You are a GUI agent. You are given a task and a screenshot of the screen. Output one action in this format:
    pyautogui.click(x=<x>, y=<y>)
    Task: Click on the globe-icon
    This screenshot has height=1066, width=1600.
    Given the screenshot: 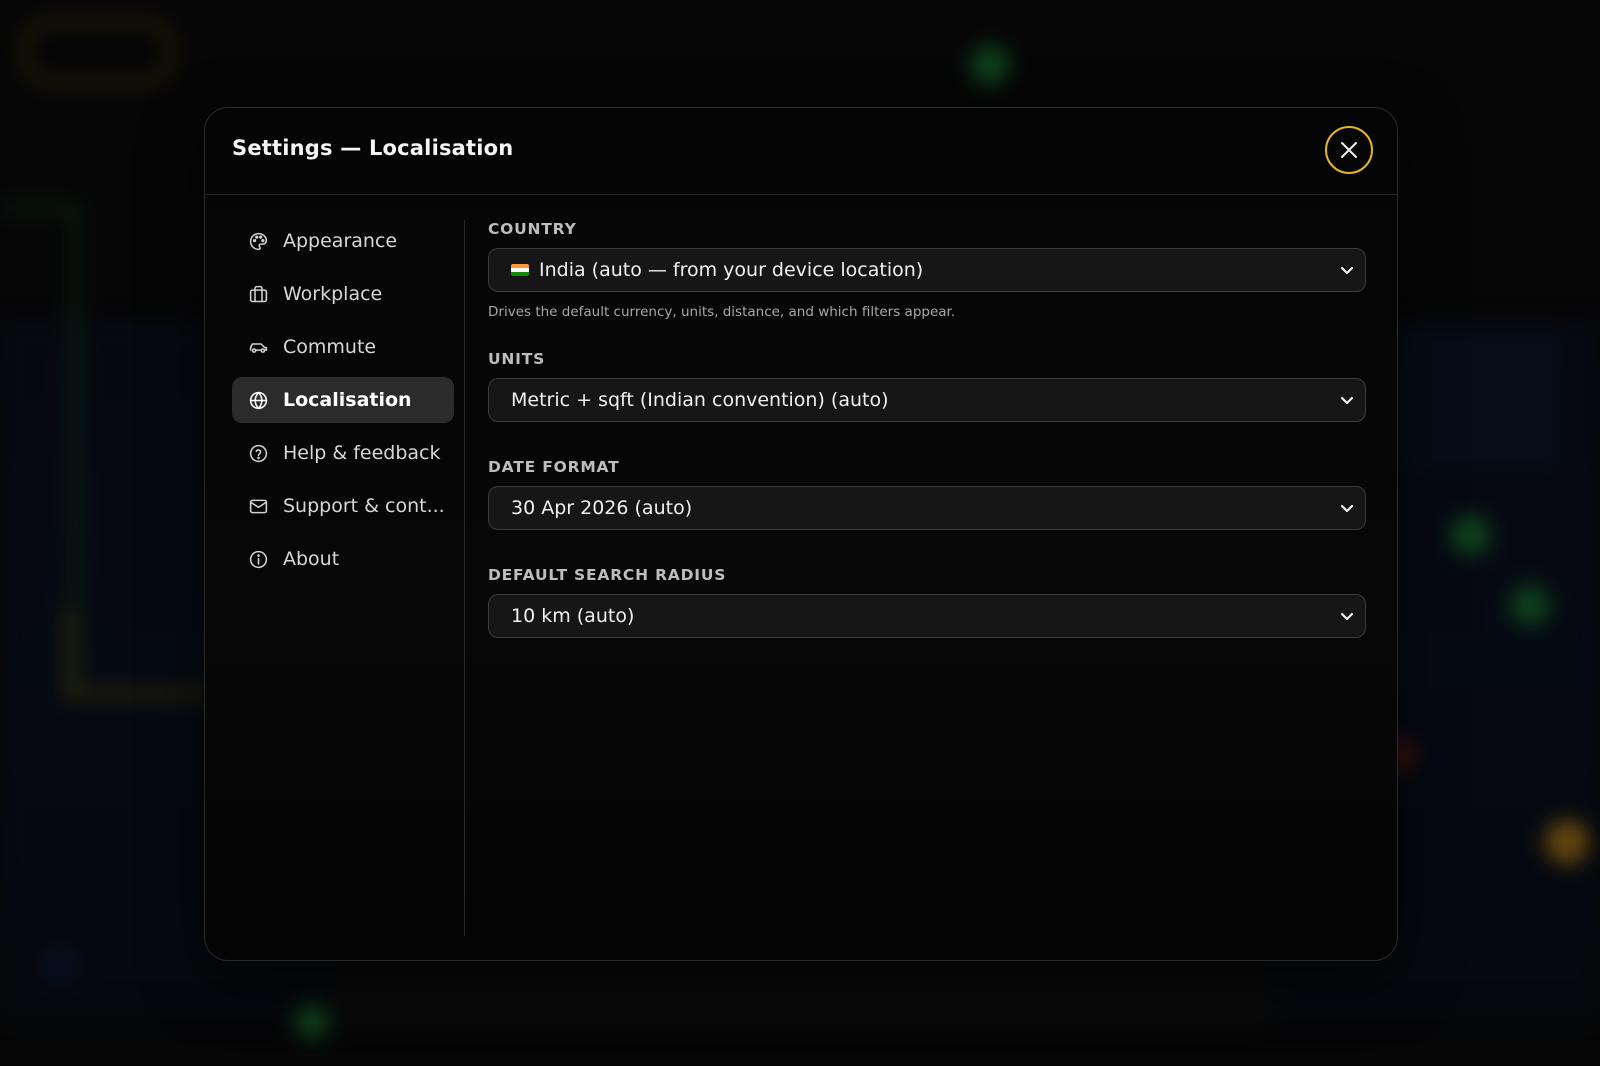 What is the action you would take?
    pyautogui.click(x=258, y=400)
    